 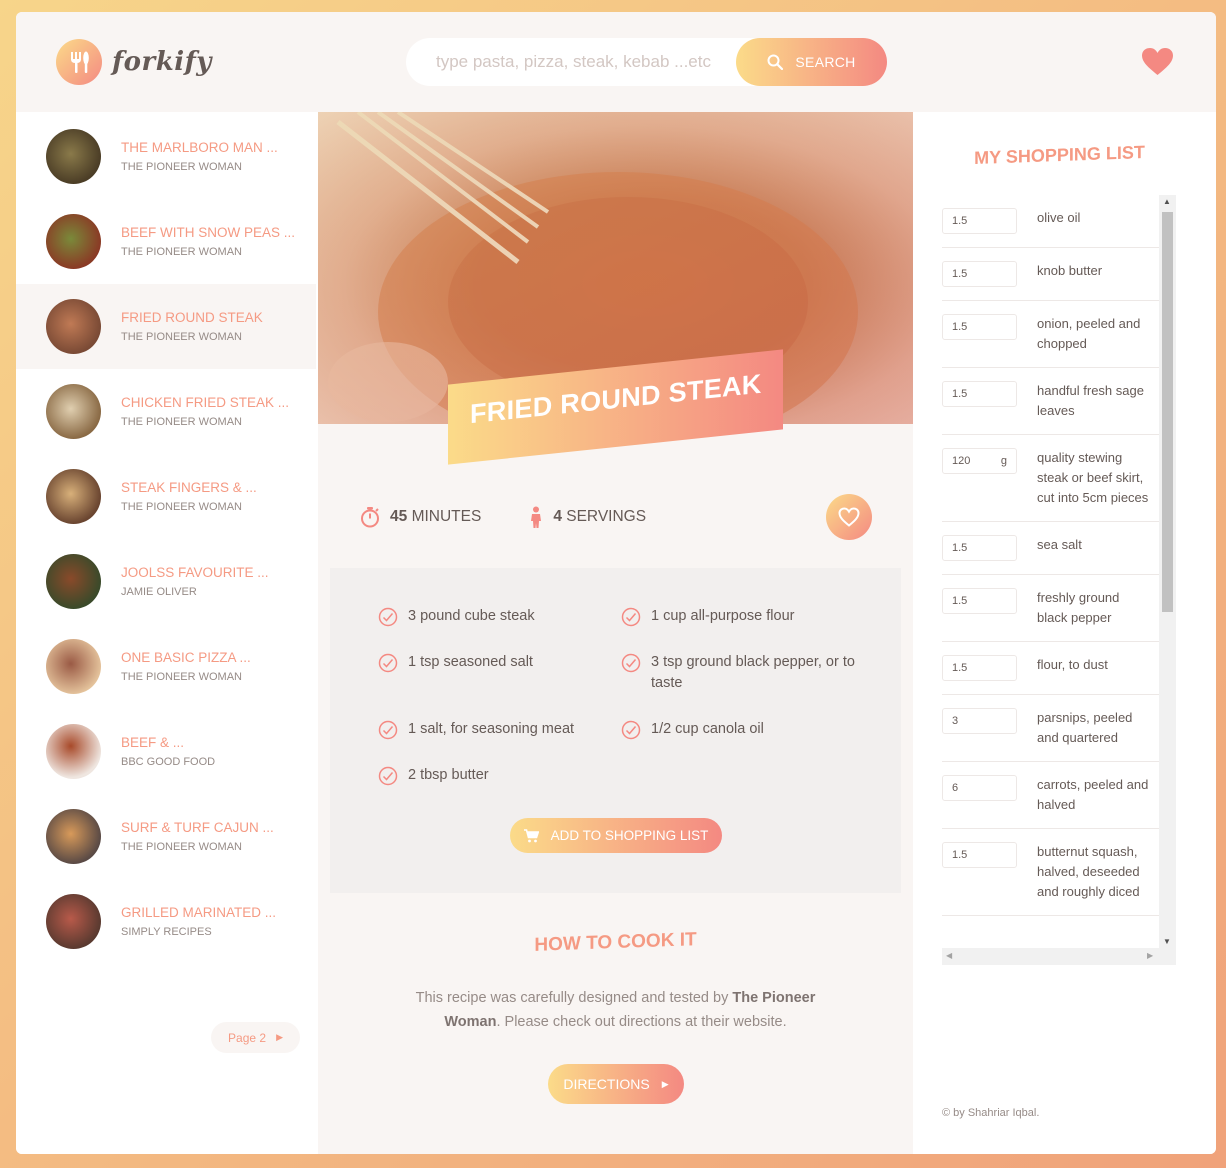 What do you see at coordinates (166, 156) in the screenshot?
I see `result-item: THE MARLBORO MAN ... THE PIONEER WOMAN` at bounding box center [166, 156].